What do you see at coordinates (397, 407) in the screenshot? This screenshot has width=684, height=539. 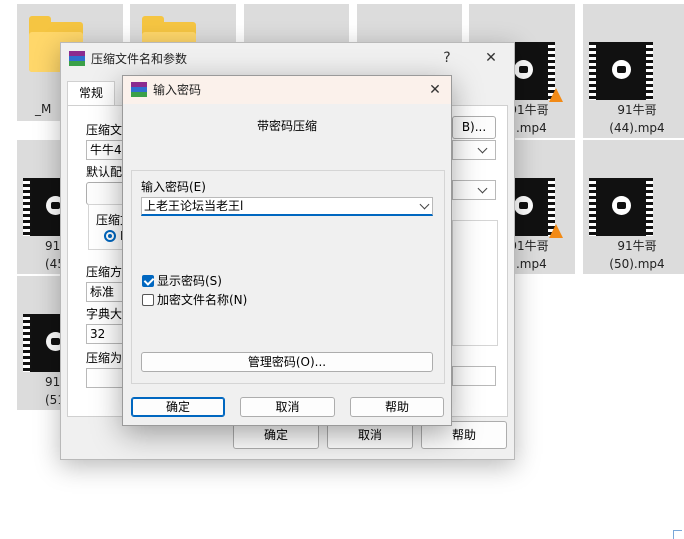 I see `help-button: 帮助` at bounding box center [397, 407].